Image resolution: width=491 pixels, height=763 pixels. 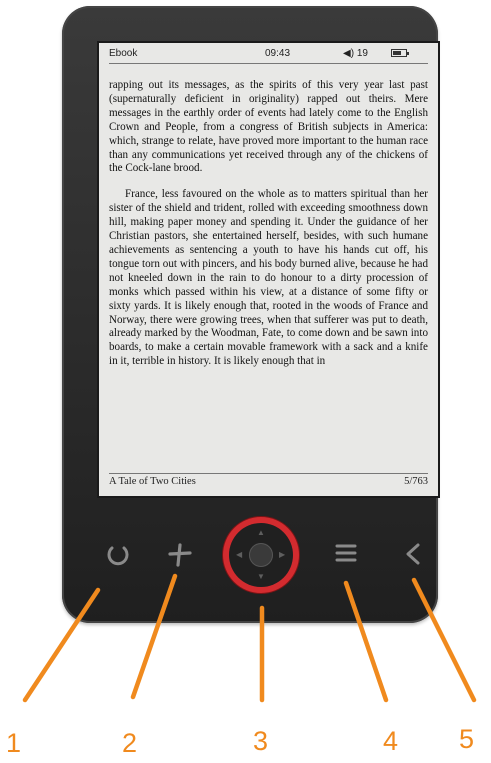 I want to click on callout-label-3: 3, so click(x=261, y=741).